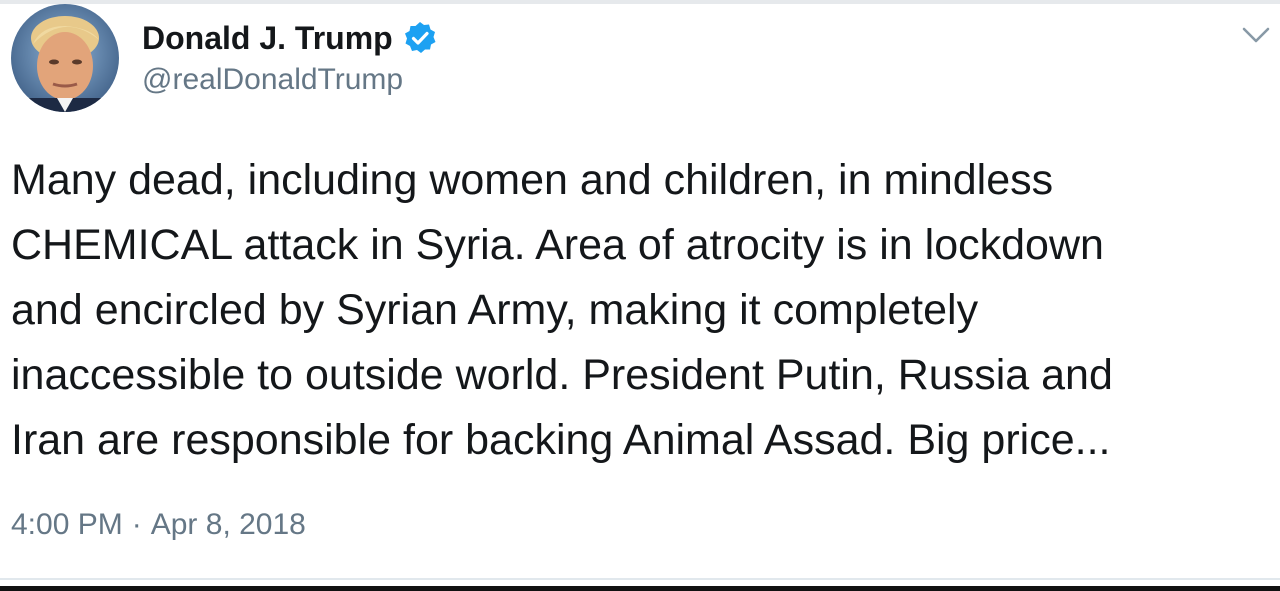 The image size is (1280, 591). Describe the element at coordinates (640, 588) in the screenshot. I see `bottom-edge` at that location.